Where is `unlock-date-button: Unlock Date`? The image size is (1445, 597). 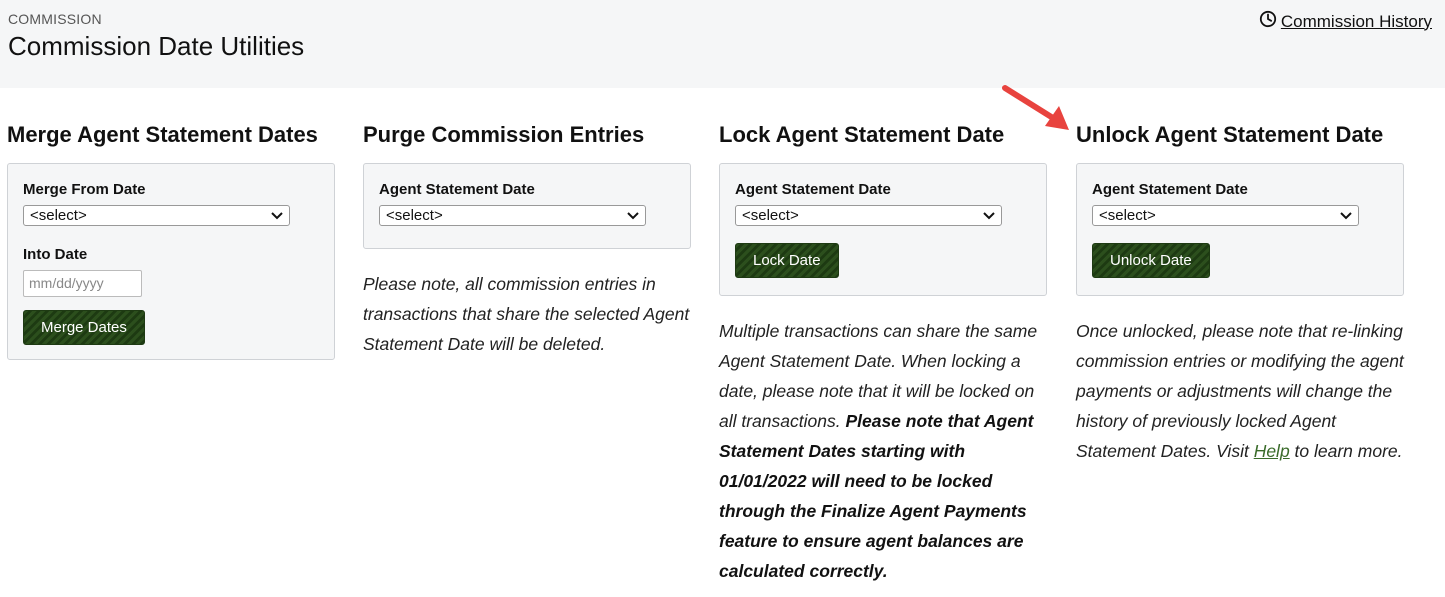 unlock-date-button: Unlock Date is located at coordinates (1151, 260).